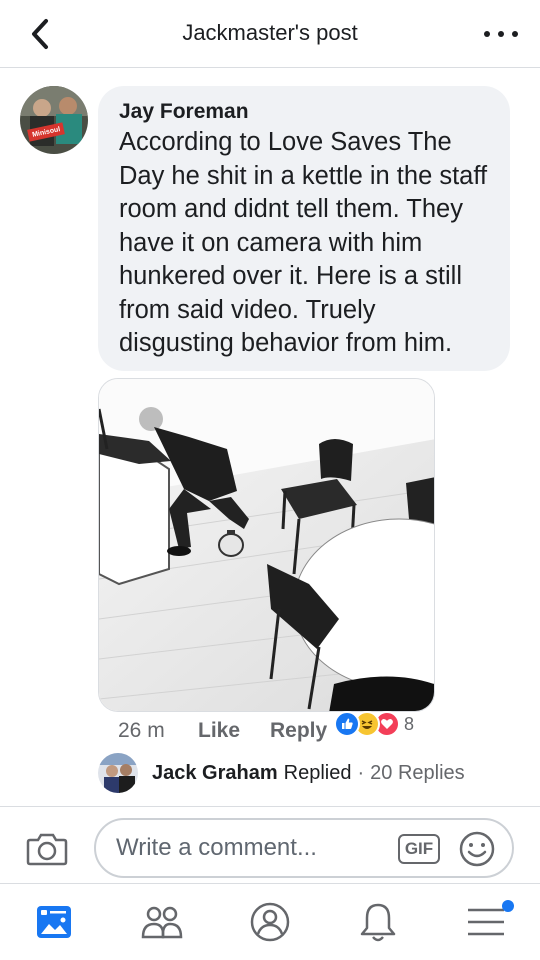 This screenshot has height=960, width=540. What do you see at coordinates (487, 34) in the screenshot?
I see `more-icon` at bounding box center [487, 34].